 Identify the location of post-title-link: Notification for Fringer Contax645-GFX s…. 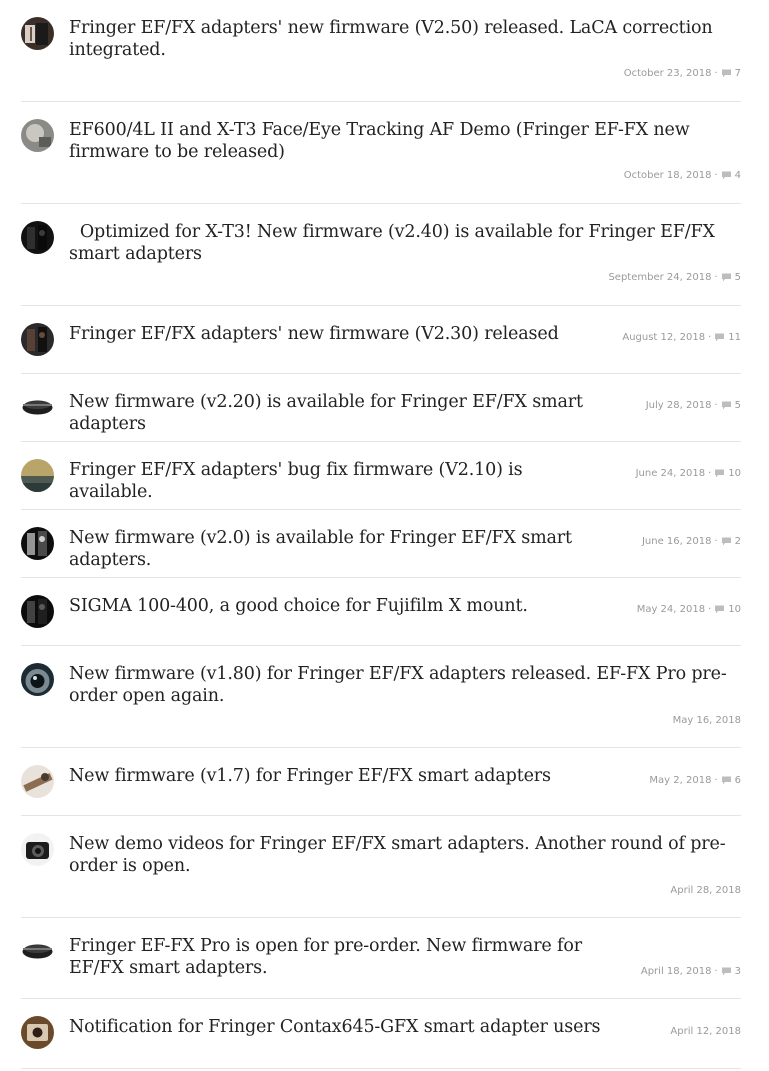
(339, 1028).